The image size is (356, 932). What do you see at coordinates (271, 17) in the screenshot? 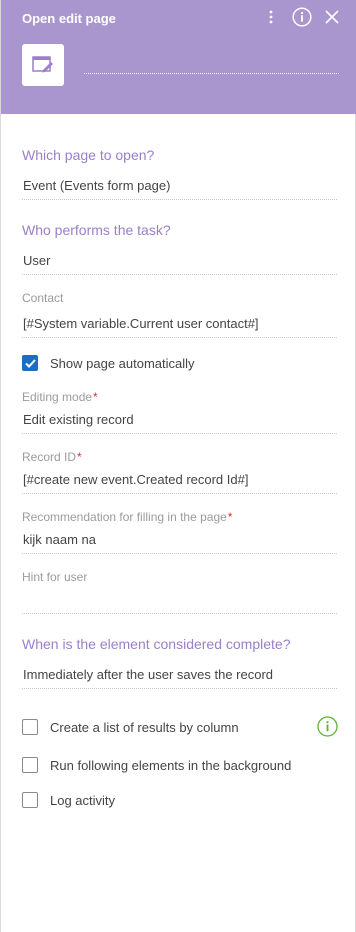
I see `more-vertical-icon` at bounding box center [271, 17].